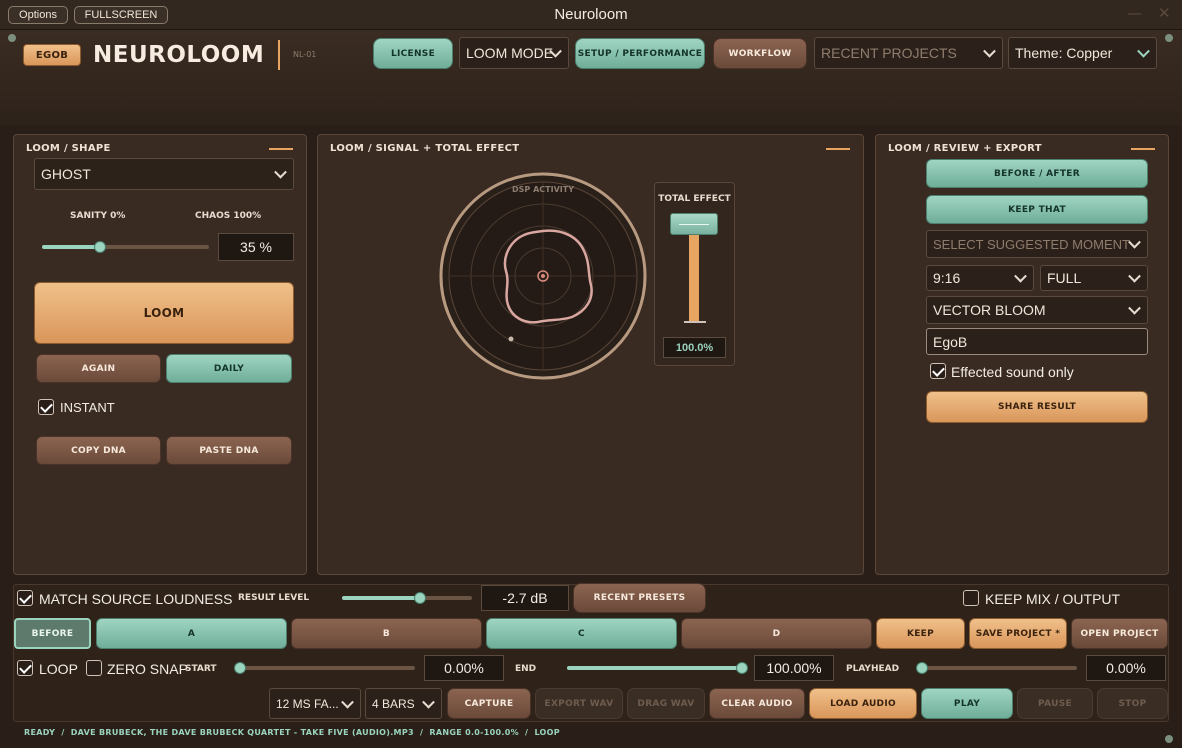 The height and width of the screenshot is (748, 1182). What do you see at coordinates (581, 633) in the screenshot?
I see `slot-c-button: C` at bounding box center [581, 633].